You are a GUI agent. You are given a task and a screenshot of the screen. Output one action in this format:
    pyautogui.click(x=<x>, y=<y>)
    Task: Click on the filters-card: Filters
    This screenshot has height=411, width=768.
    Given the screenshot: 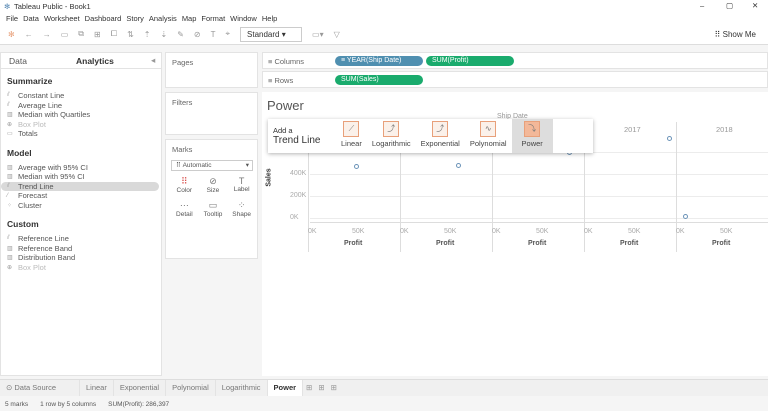 What is the action you would take?
    pyautogui.click(x=211, y=113)
    